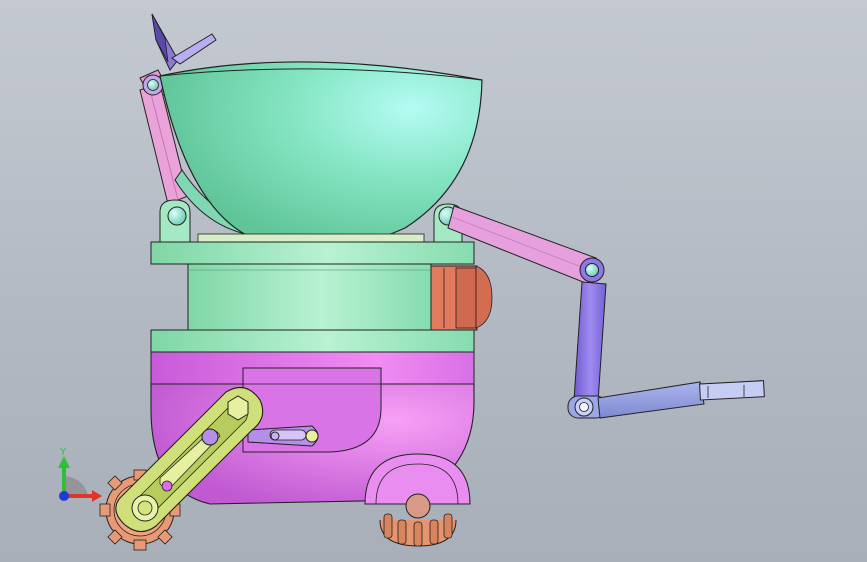  Describe the element at coordinates (63, 452) in the screenshot. I see `y-axis-label: Y` at that location.